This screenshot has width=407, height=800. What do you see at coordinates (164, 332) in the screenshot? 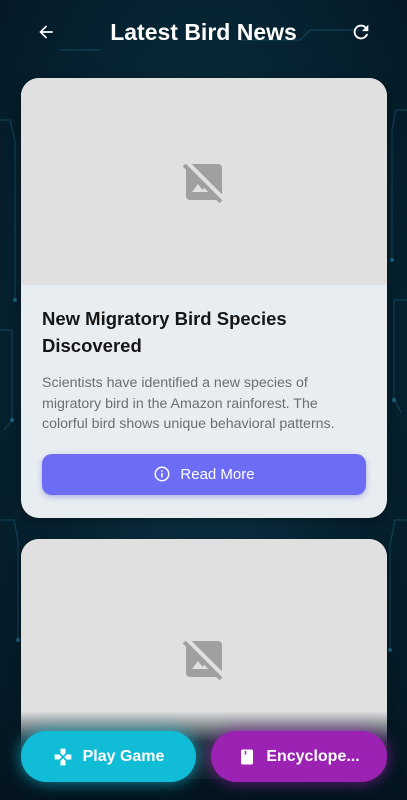
I see `news-title: New Migratory Bird Species Discovered` at bounding box center [164, 332].